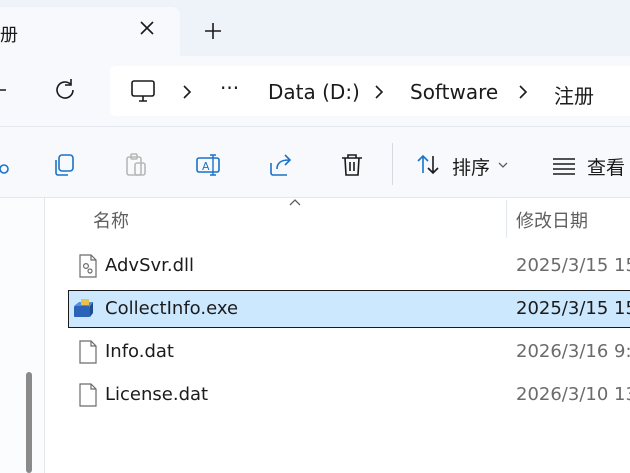 Image resolution: width=630 pixels, height=473 pixels. What do you see at coordinates (147, 28) in the screenshot?
I see `close-icon` at bounding box center [147, 28].